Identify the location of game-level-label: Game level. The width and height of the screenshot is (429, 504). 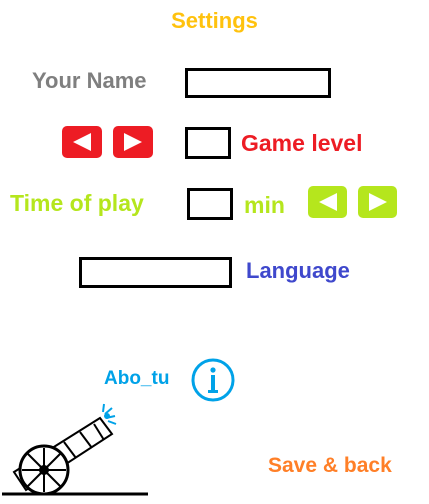
(302, 143).